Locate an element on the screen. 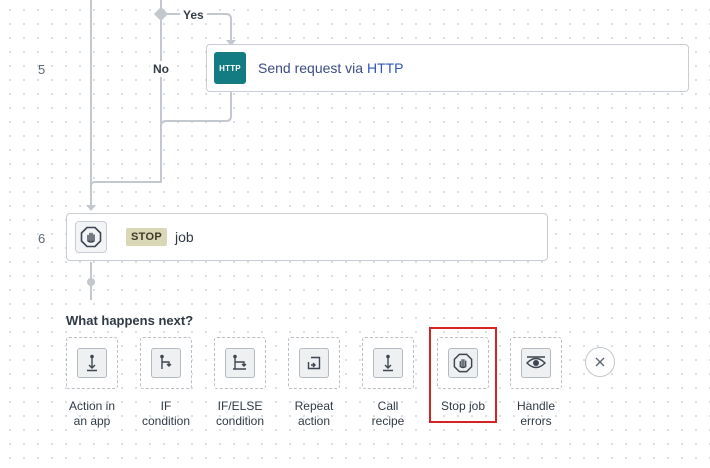 This screenshot has height=468, width=710. option-label-line1: IF is located at coordinates (166, 406).